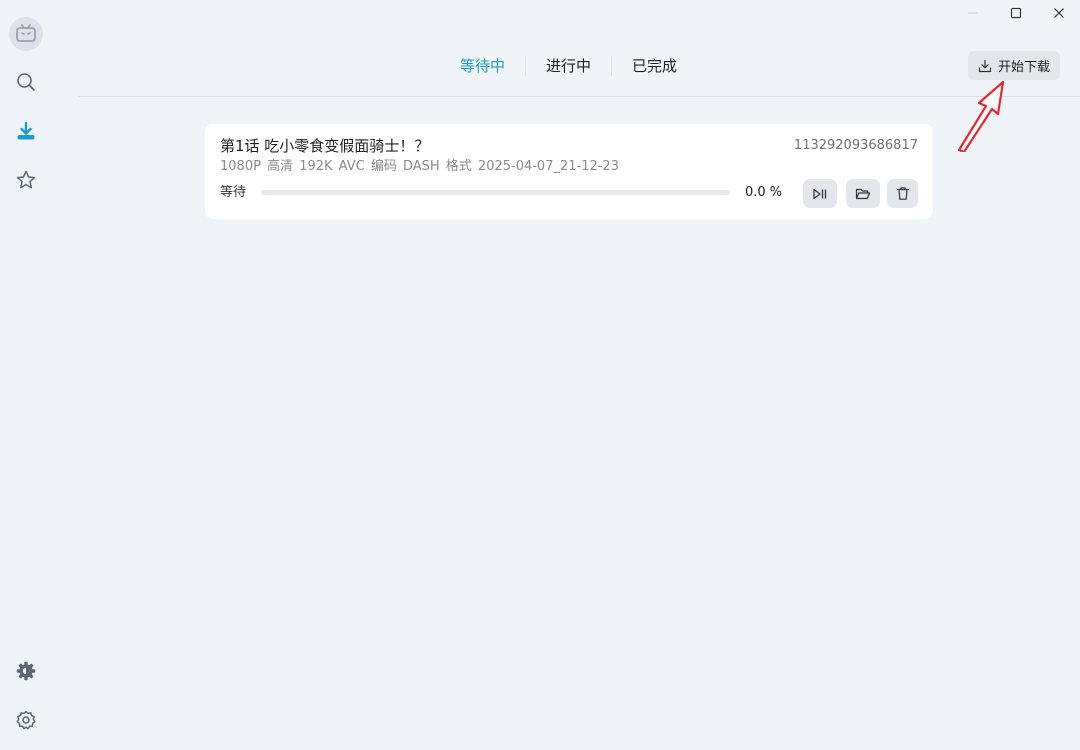 This screenshot has width=1080, height=750. I want to click on star-icon, so click(26, 179).